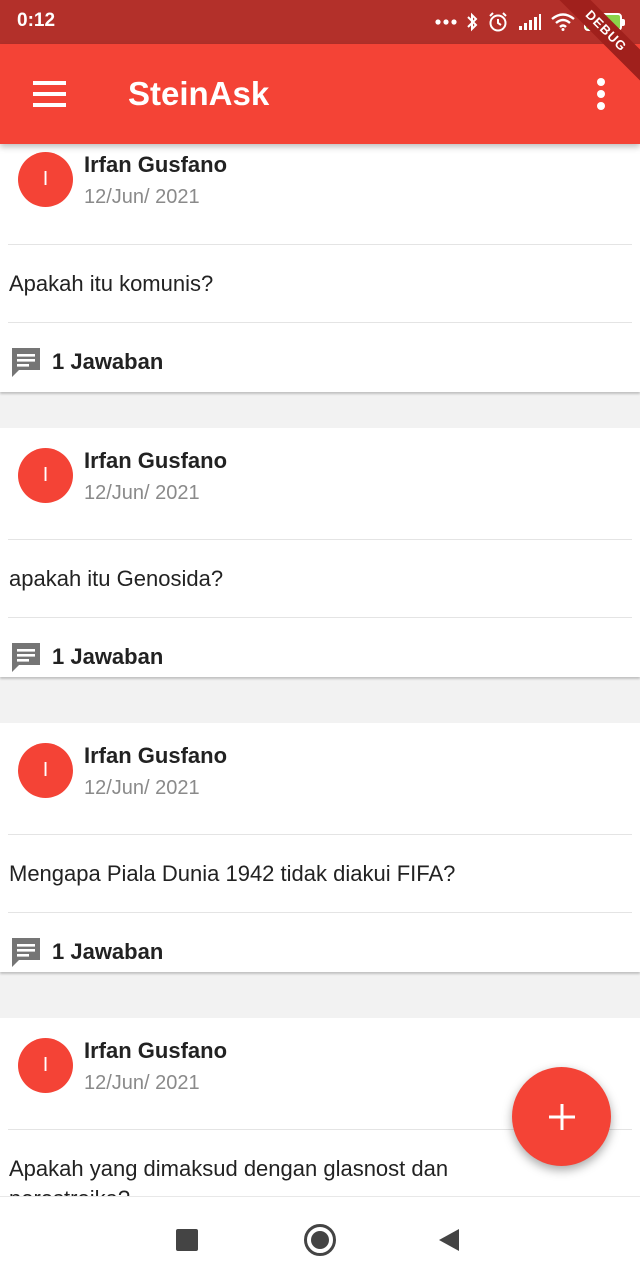 The image size is (640, 1280). What do you see at coordinates (472, 22) in the screenshot?
I see `bluetooth-icon` at bounding box center [472, 22].